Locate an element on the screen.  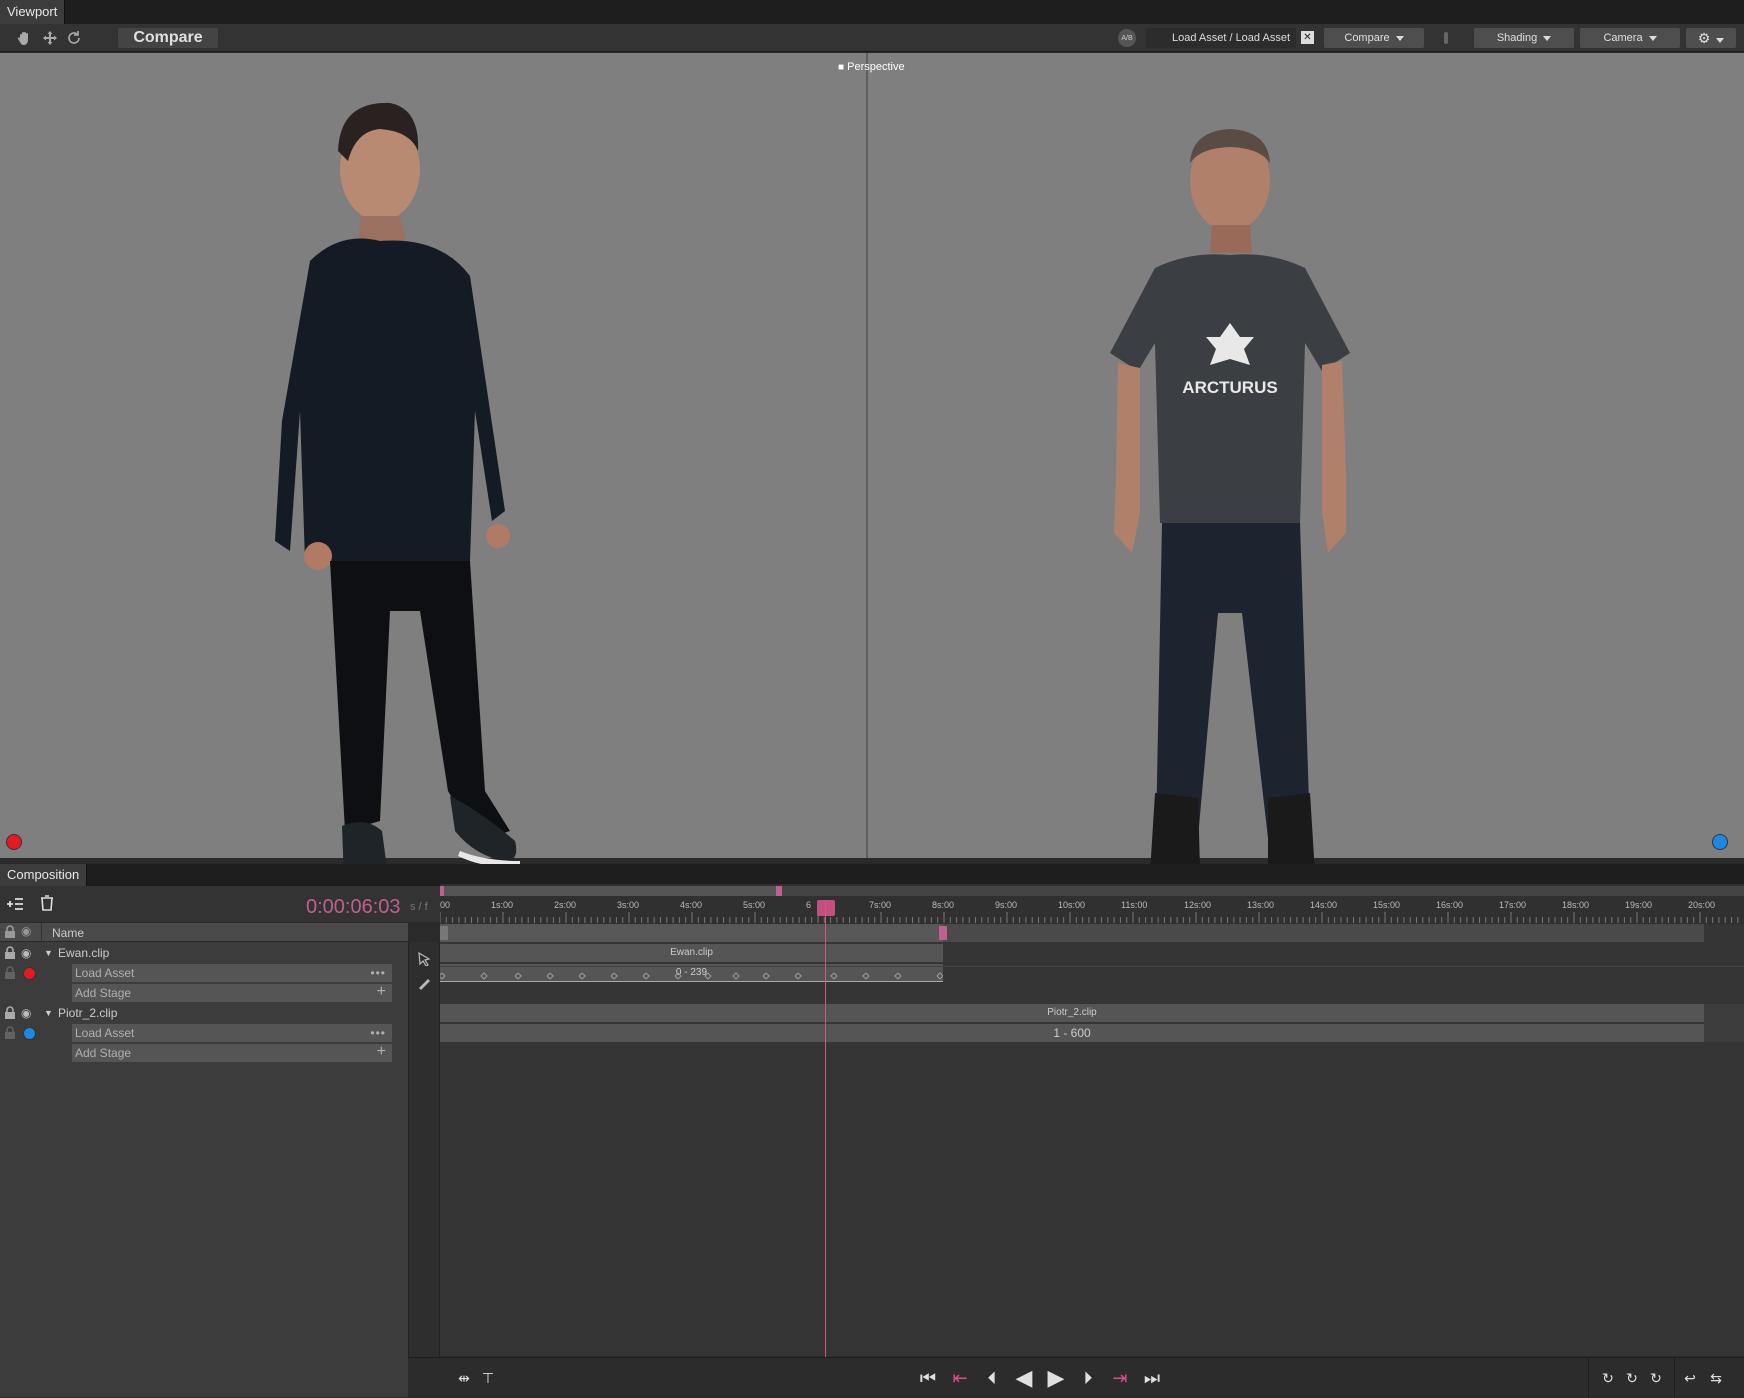
seconds-frames-toggle: s / f is located at coordinates (419, 907).